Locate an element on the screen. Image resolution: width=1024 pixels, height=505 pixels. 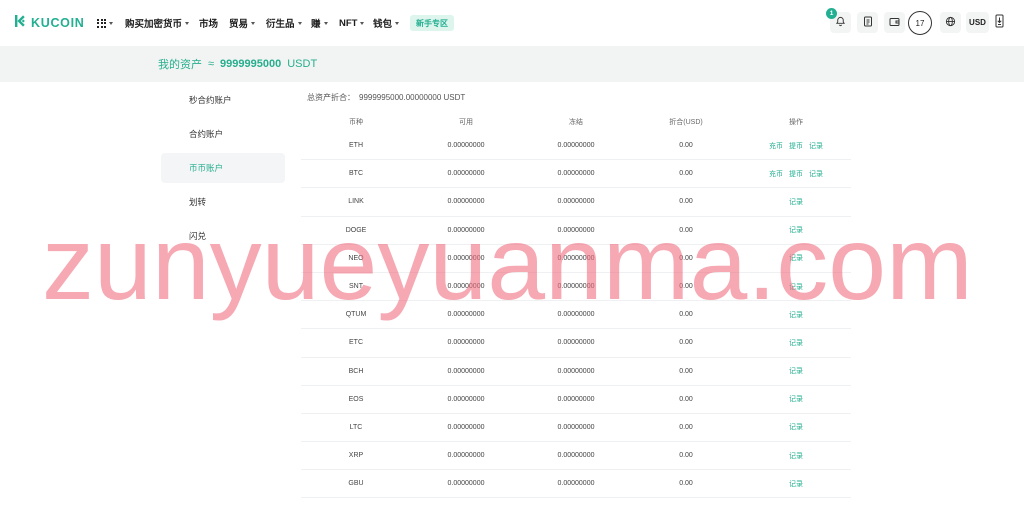
coin-cell: LINK is located at coordinates (356, 202).